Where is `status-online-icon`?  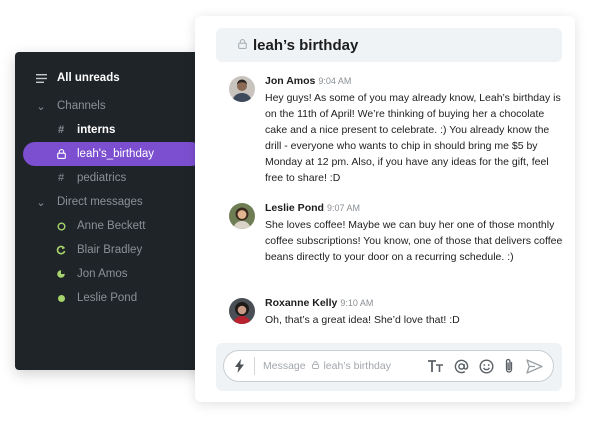
status-online-icon is located at coordinates (61, 298).